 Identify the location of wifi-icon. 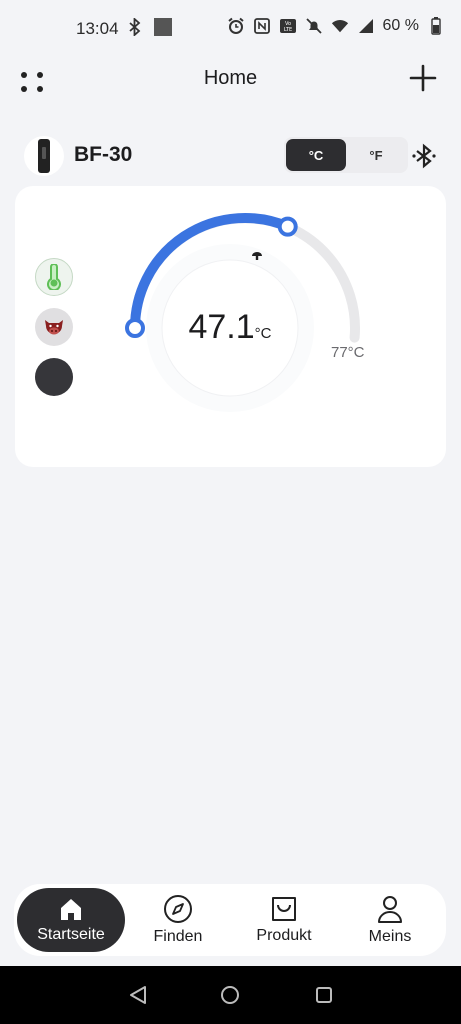
(340, 26).